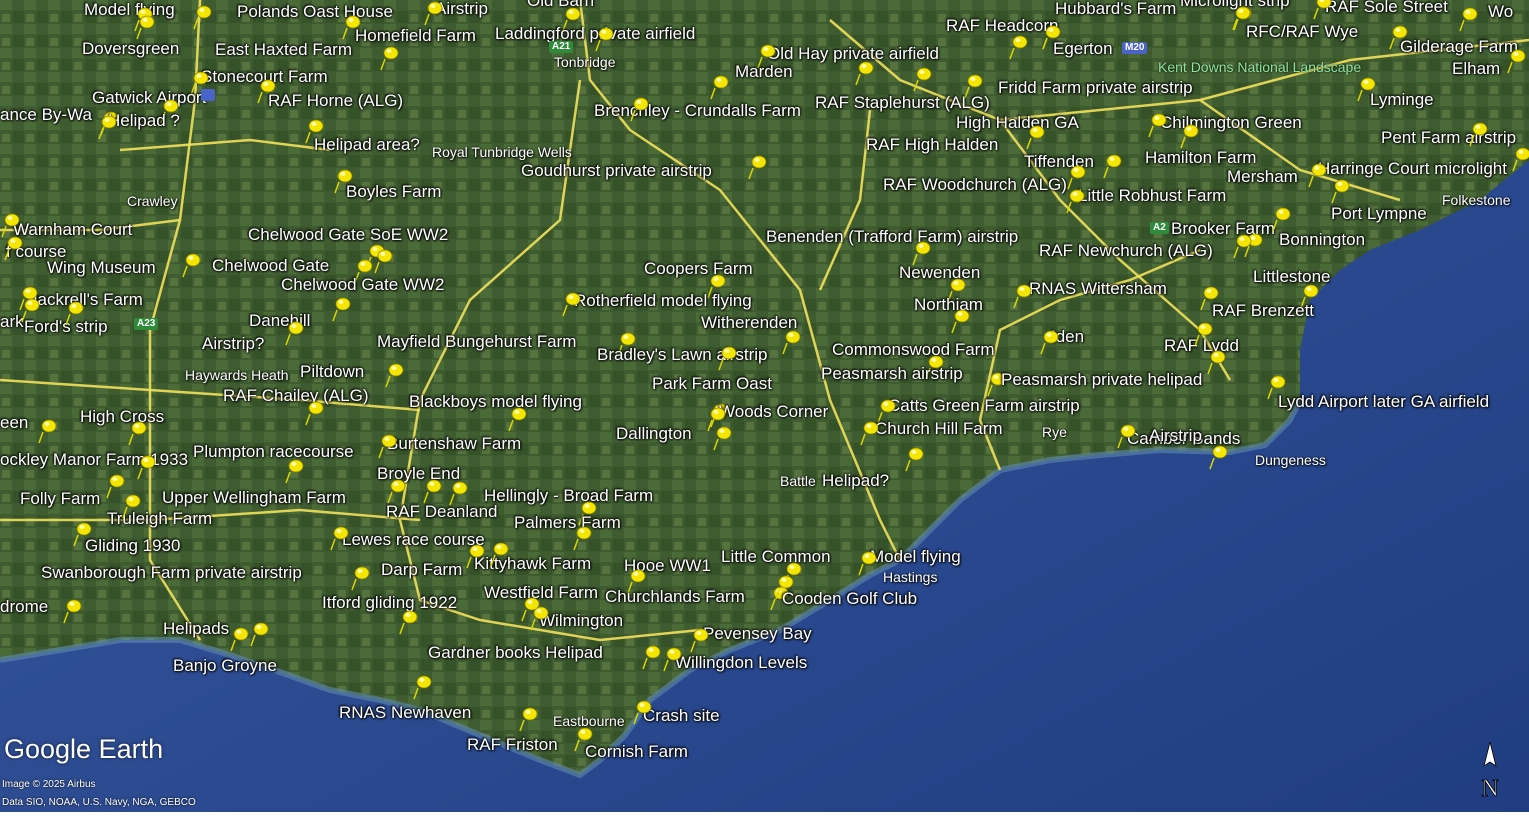 This screenshot has width=1529, height=817. What do you see at coordinates (741, 662) in the screenshot?
I see `place-label: Willingdon Levels` at bounding box center [741, 662].